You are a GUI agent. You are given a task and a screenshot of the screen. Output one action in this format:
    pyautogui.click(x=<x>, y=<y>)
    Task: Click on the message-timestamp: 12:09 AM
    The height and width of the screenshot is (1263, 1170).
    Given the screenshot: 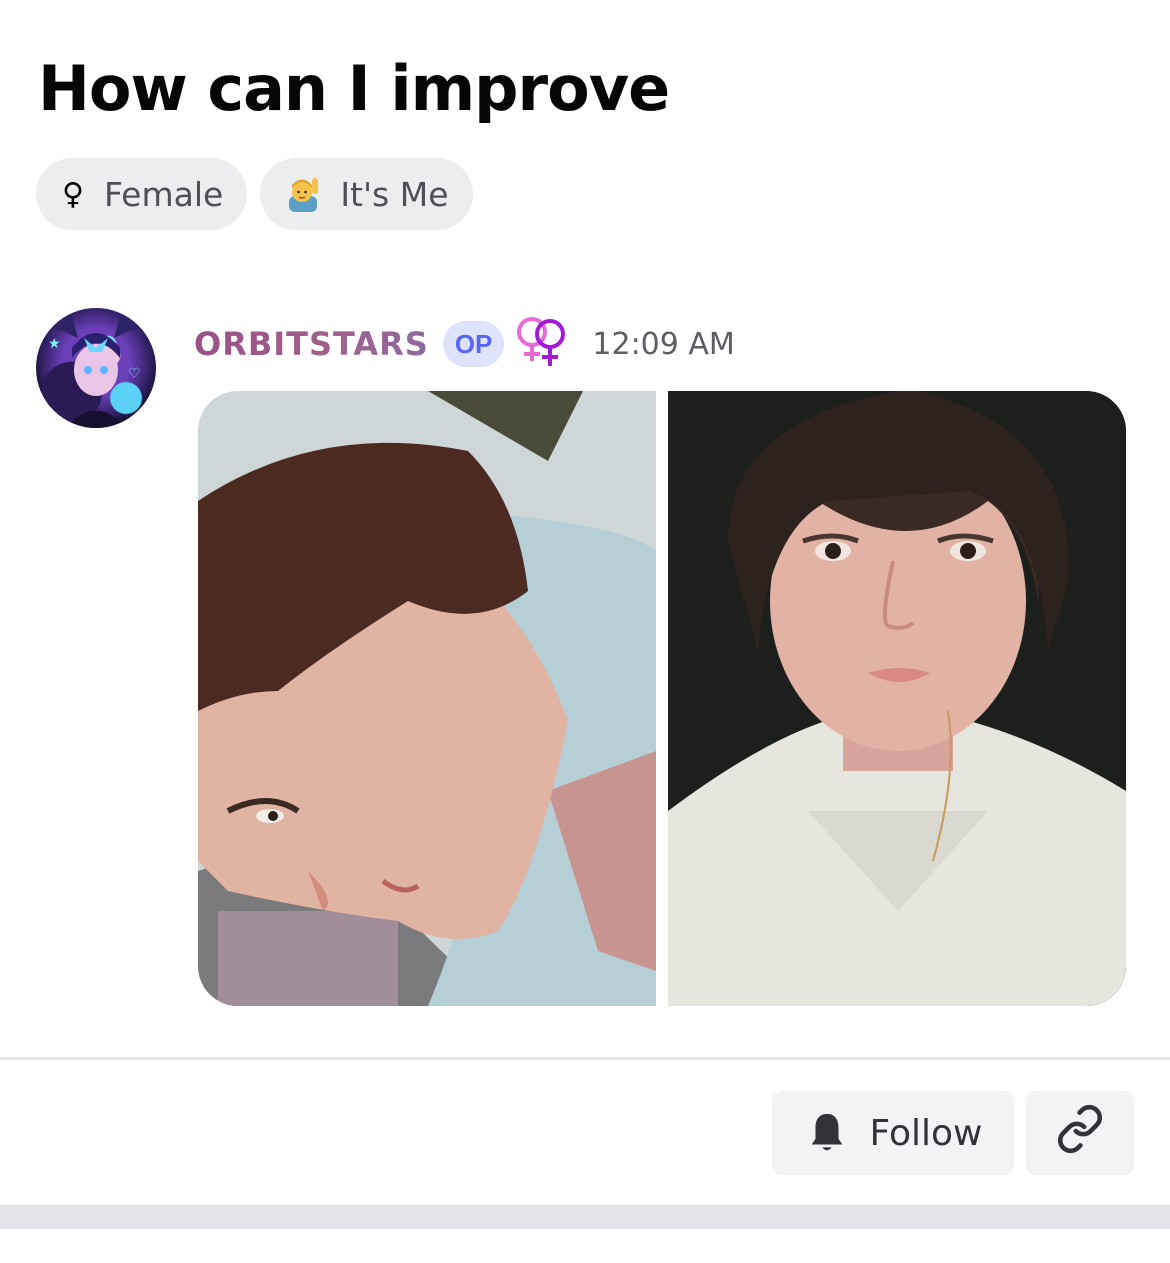 What is the action you would take?
    pyautogui.click(x=663, y=344)
    